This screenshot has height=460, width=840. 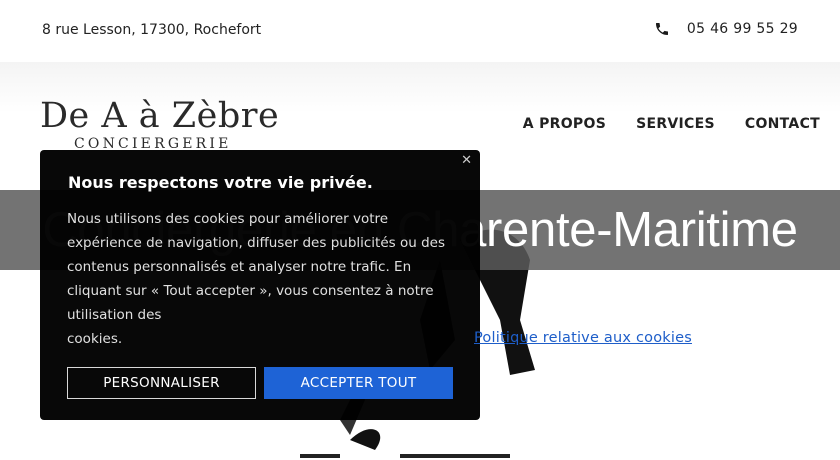 What do you see at coordinates (583, 338) in the screenshot?
I see `cookie-policy-link: Politique relative aux cookies` at bounding box center [583, 338].